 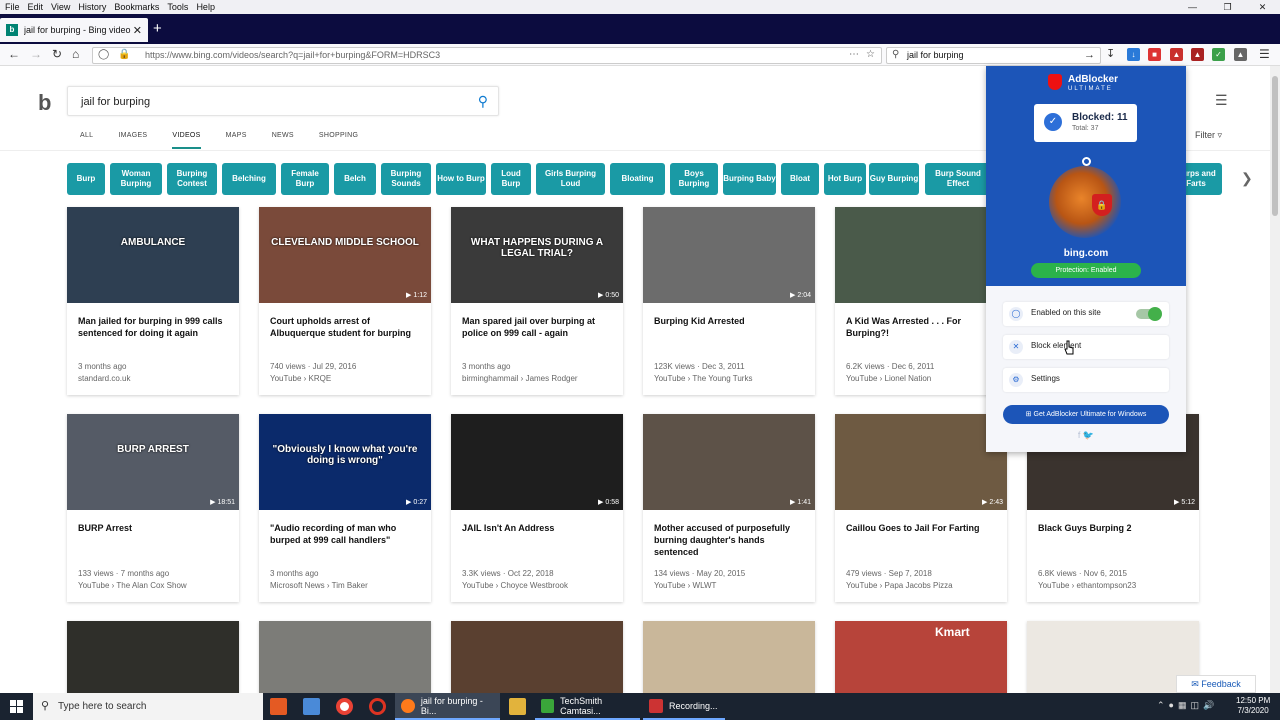 What do you see at coordinates (377, 706) in the screenshot?
I see `opera-icon` at bounding box center [377, 706].